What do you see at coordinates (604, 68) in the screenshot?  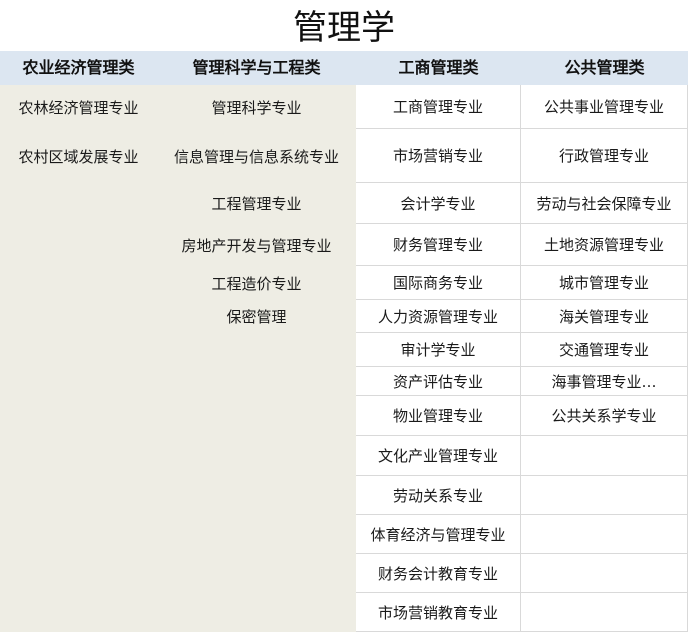 I see `header-public-admin: 公共管理类` at bounding box center [604, 68].